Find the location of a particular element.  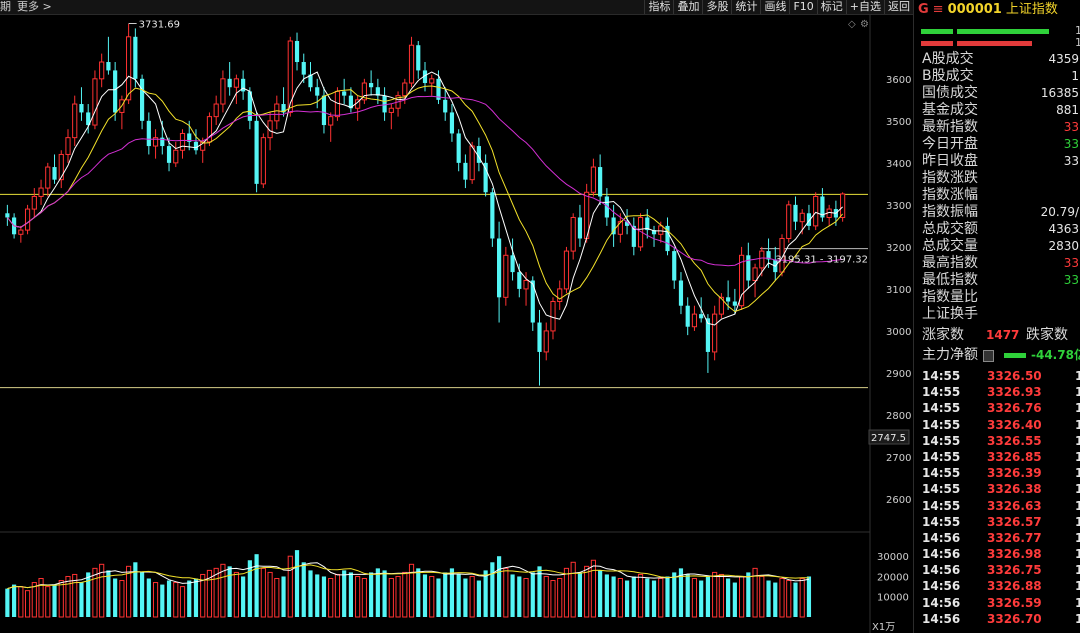

toolbar-button: 画线 is located at coordinates (774, 7).